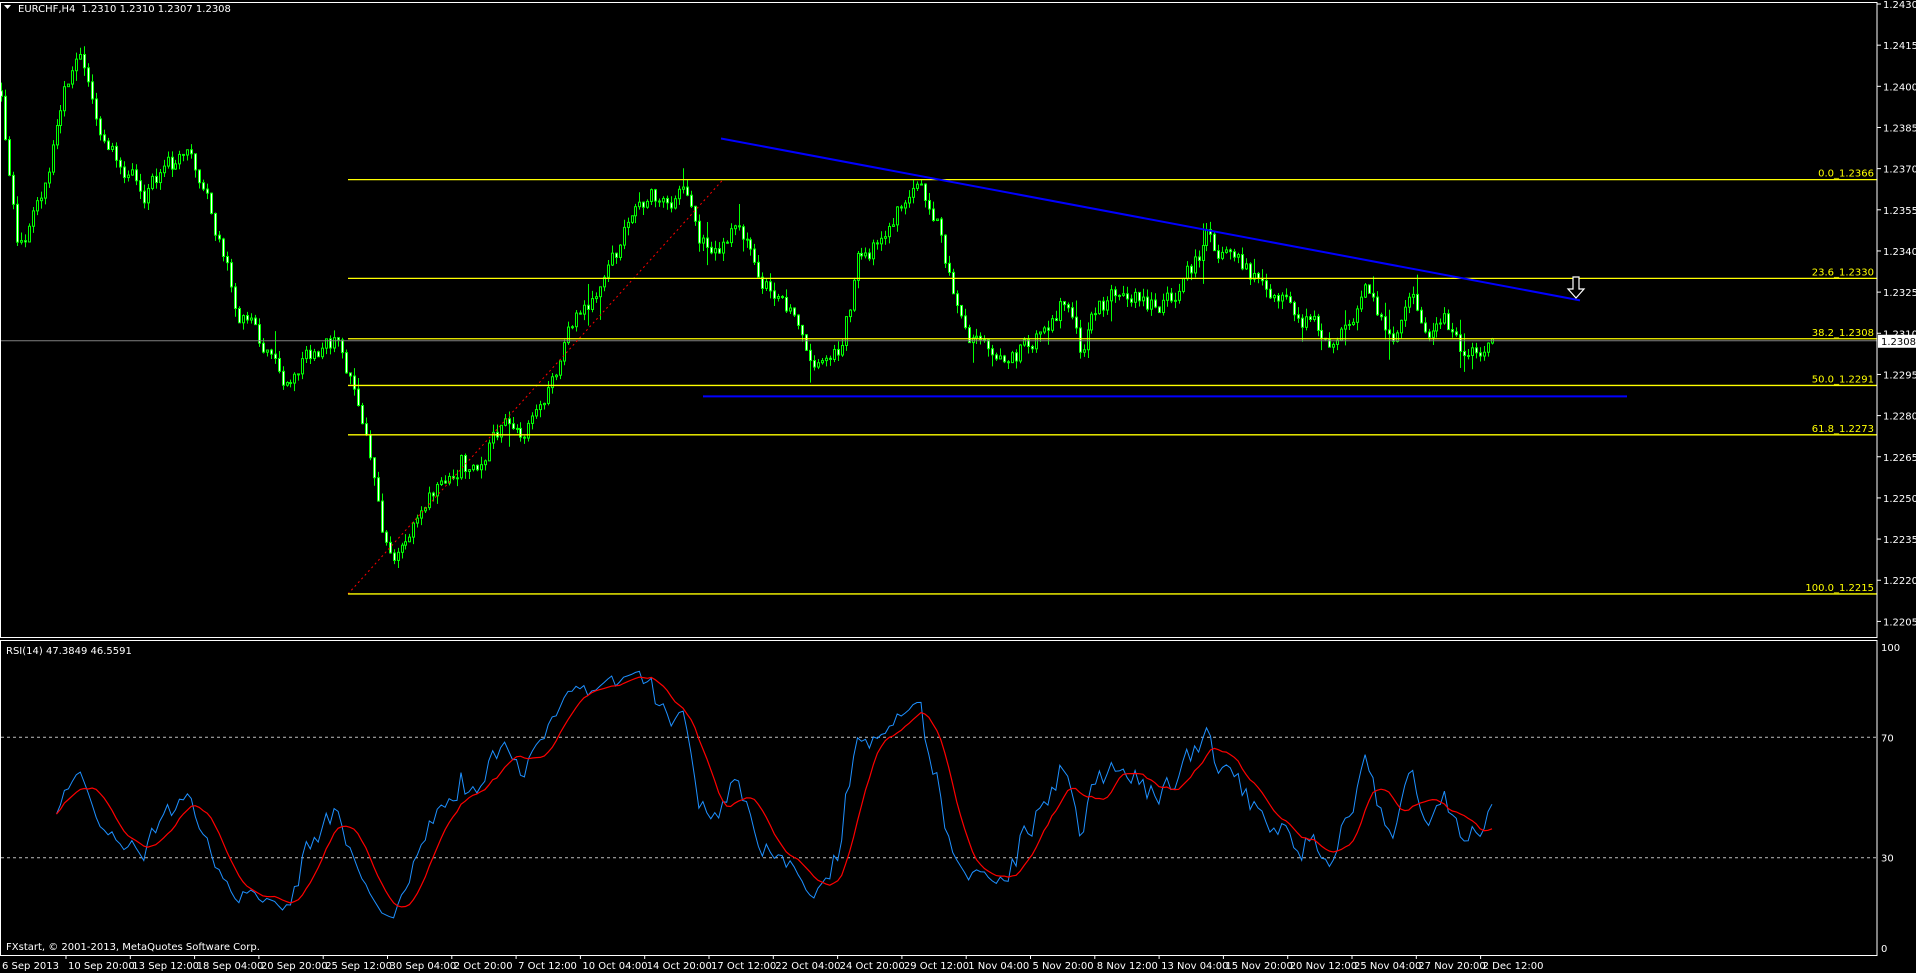 The width and height of the screenshot is (1916, 973). Describe the element at coordinates (1387, 966) in the screenshot. I see `time-tick-label: 25 Nov 04:00` at that location.